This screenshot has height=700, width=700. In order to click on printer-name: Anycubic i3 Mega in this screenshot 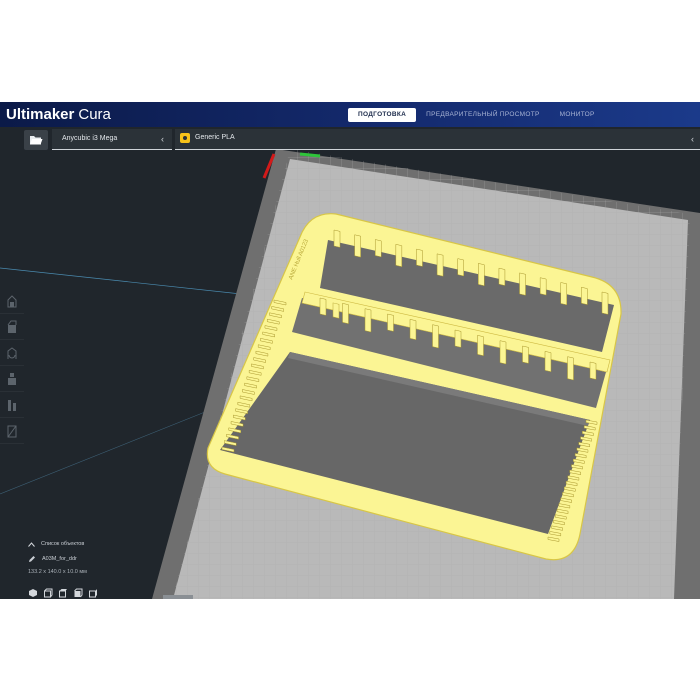, I will do `click(90, 138)`.